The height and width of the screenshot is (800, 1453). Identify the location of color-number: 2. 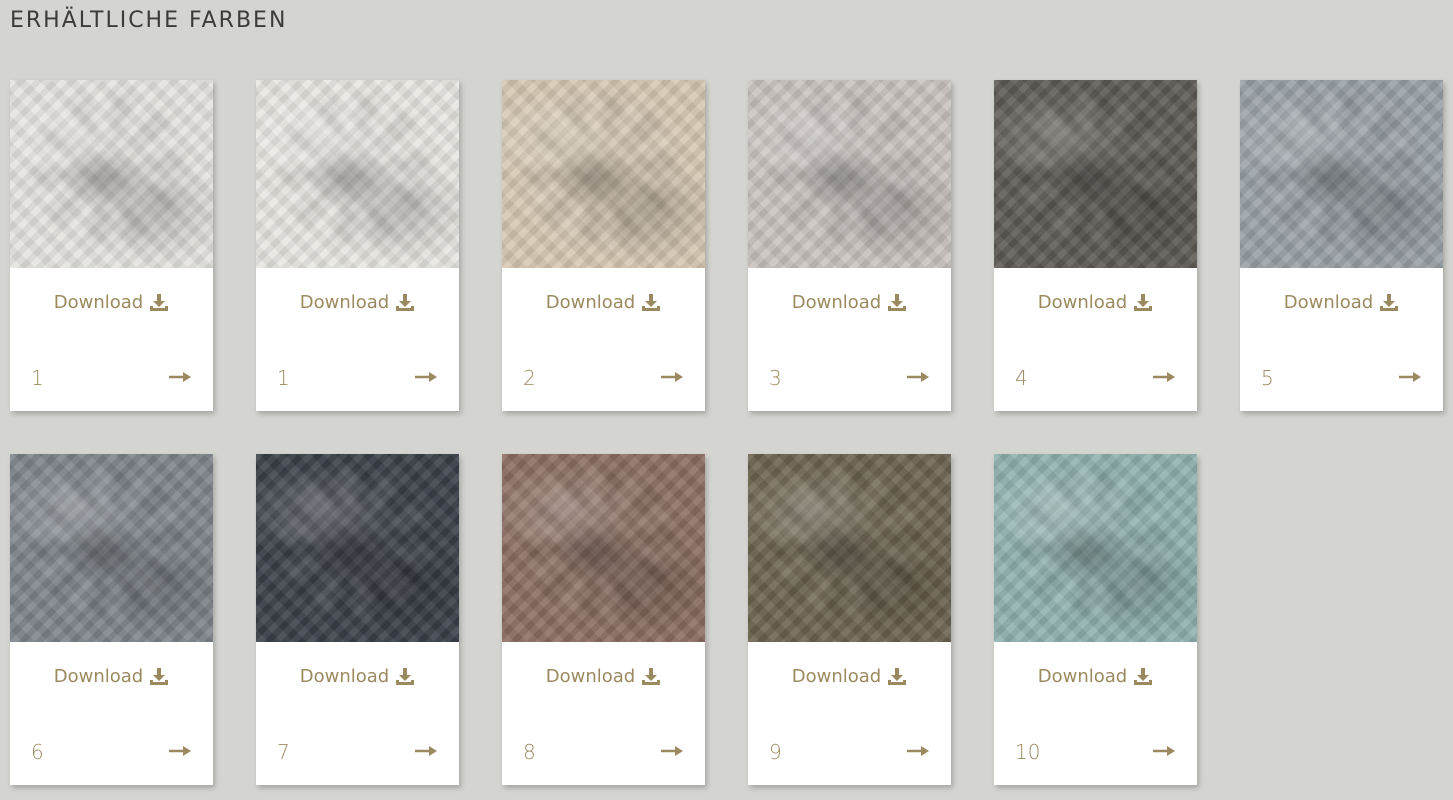
(529, 378).